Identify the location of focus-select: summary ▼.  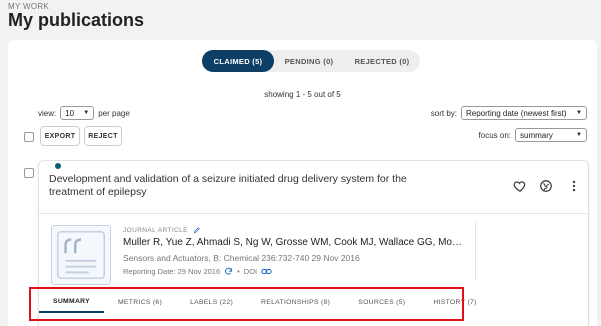
(551, 135).